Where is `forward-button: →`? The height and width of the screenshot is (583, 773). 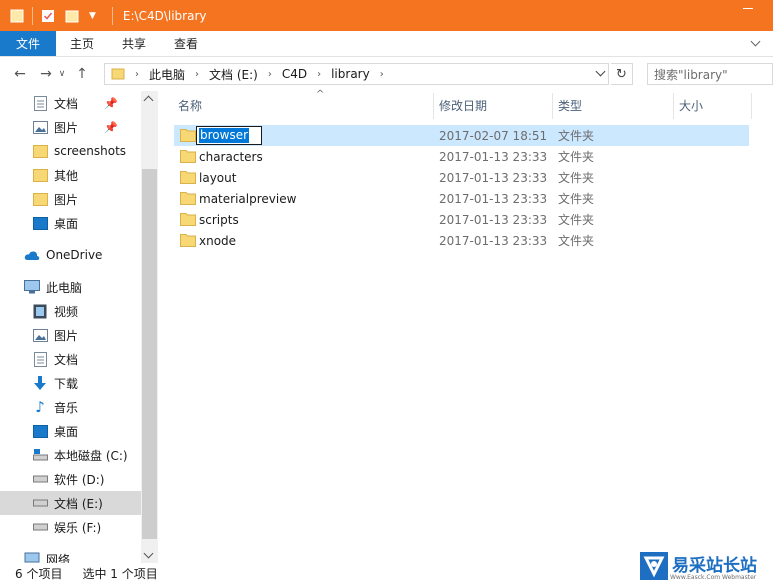
forward-button: → is located at coordinates (46, 74).